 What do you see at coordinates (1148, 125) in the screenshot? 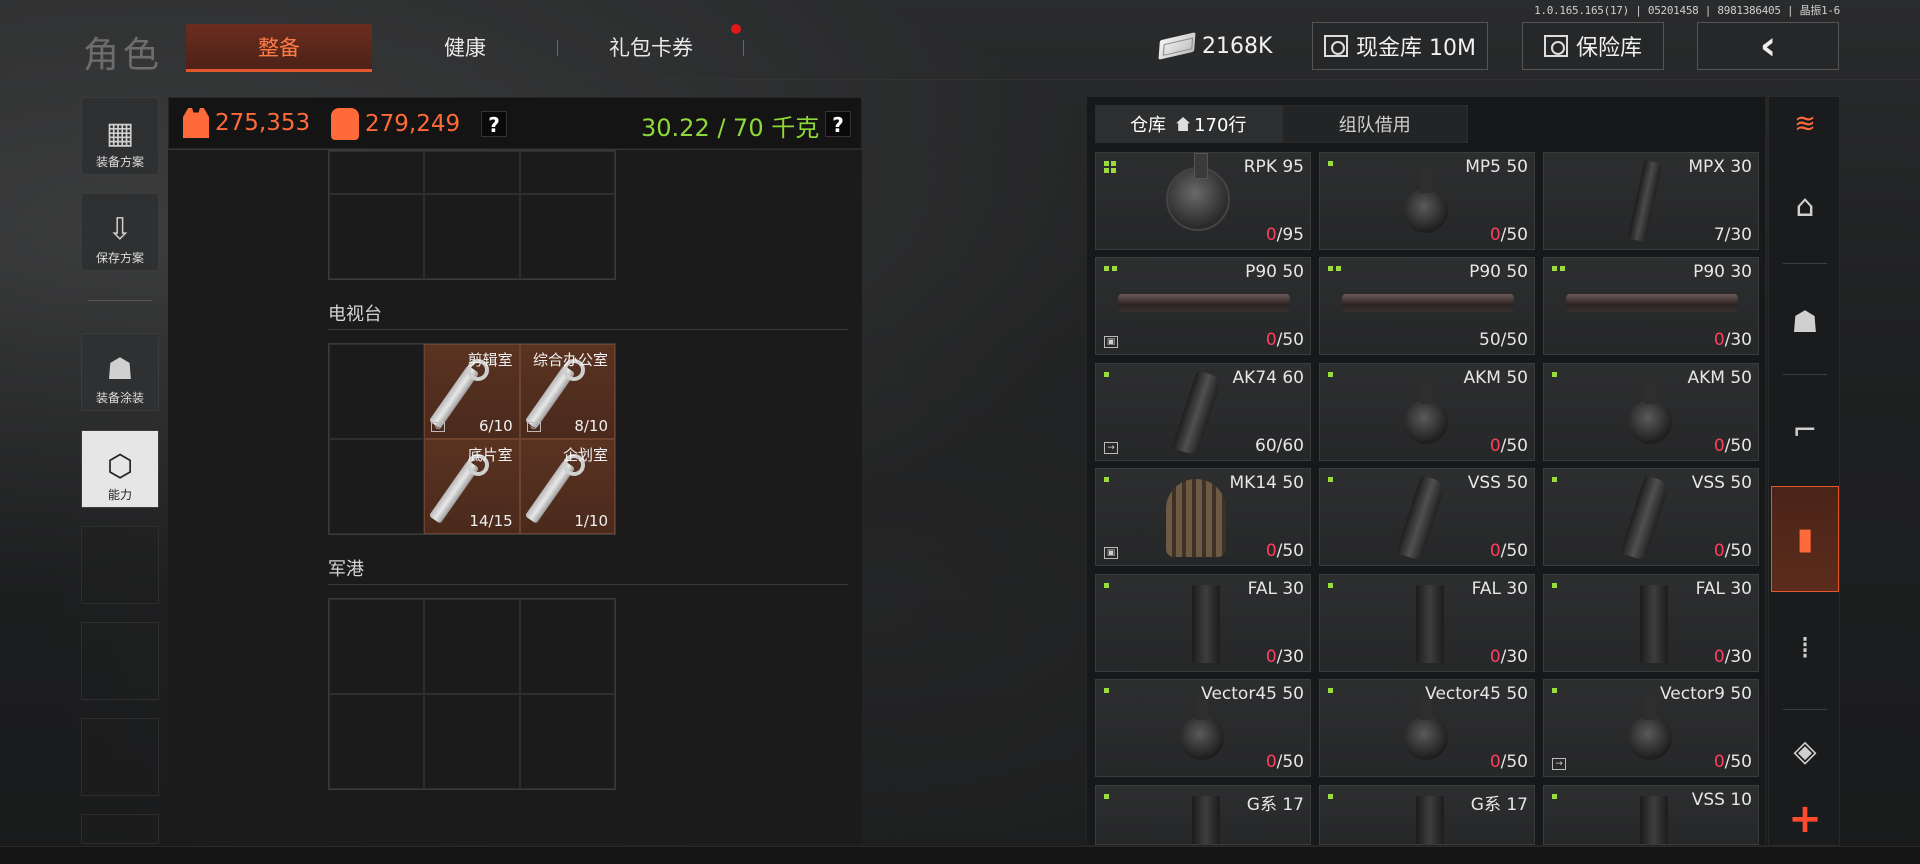
I see `tab-storage-label: 仓库` at bounding box center [1148, 125].